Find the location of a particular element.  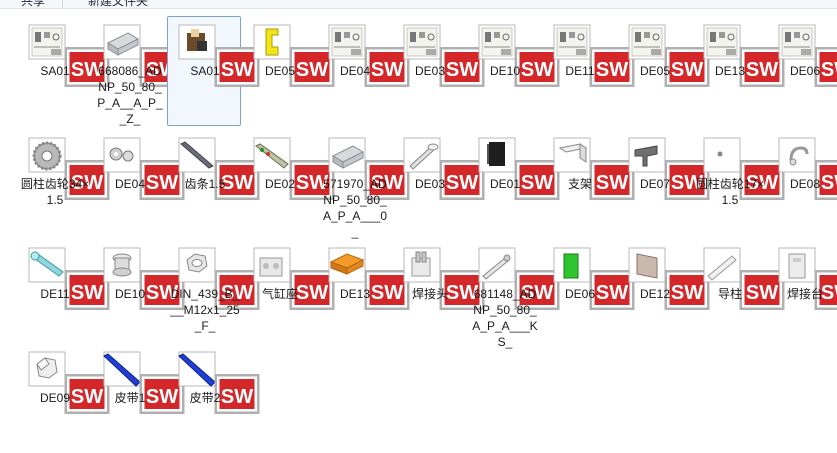

file-item: SW668086_ADNP_50_80_P_A__A_P__Z_ is located at coordinates (129, 71).